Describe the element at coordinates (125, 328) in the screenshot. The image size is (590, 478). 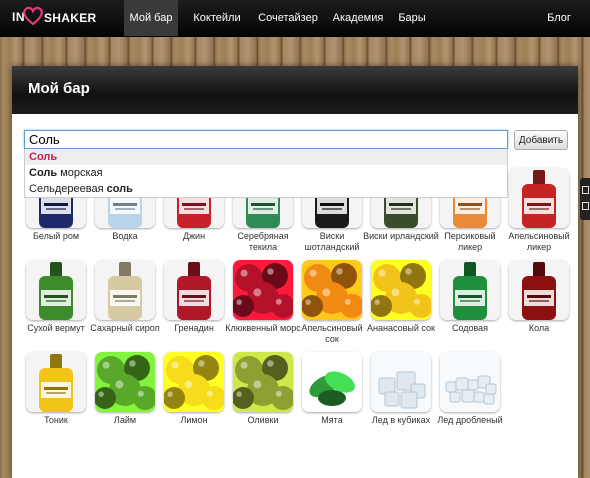
I see `ingredient-name: Сахарный сироп` at that location.